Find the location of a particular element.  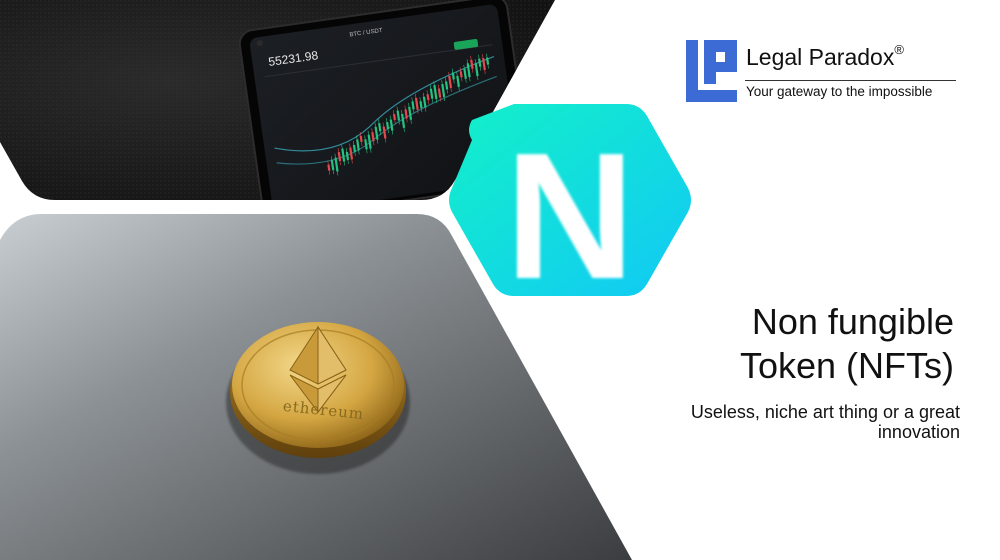

n-badge-letter: N is located at coordinates (570, 216).